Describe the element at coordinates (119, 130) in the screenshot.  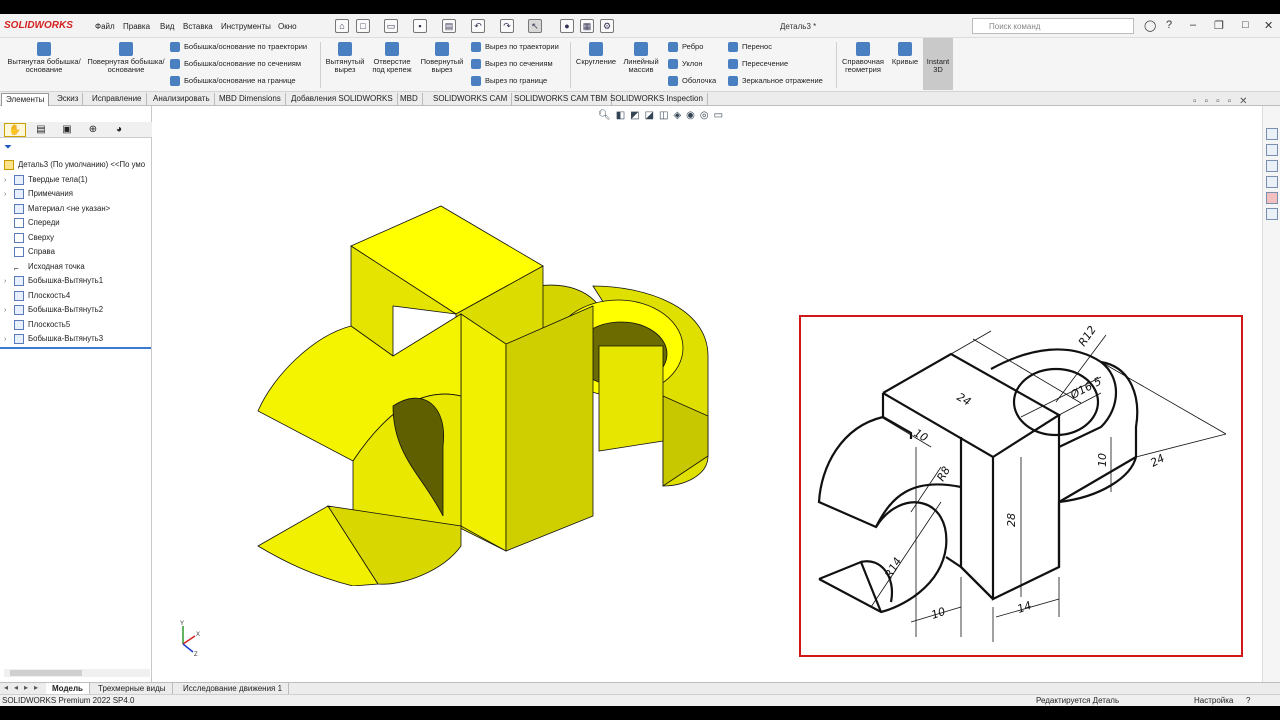
I see `display-manager-tab-icon: ◕` at that location.